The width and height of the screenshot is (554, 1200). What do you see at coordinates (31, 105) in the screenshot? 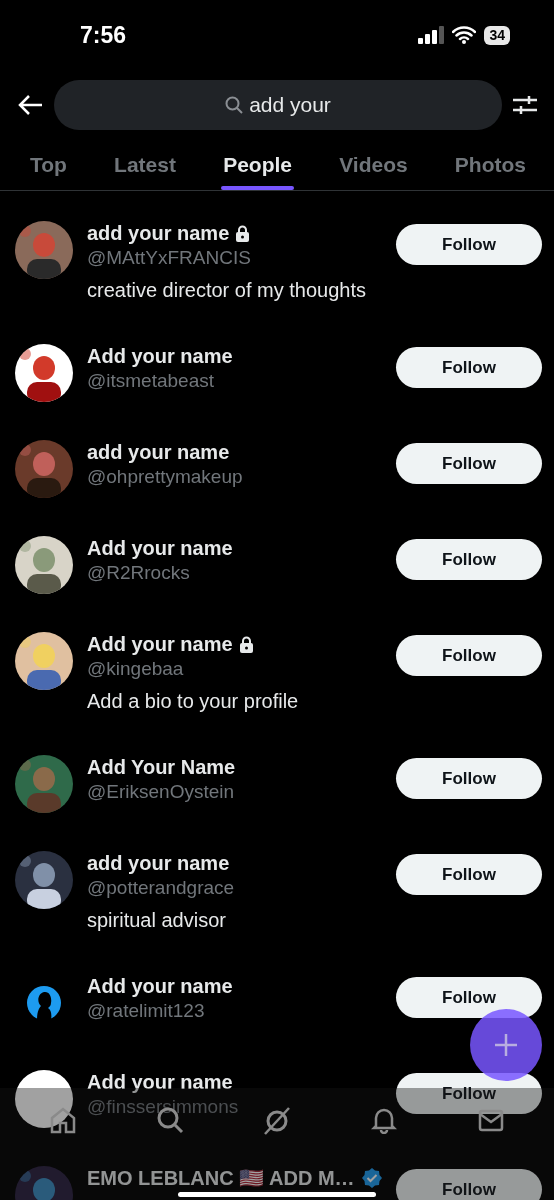
I see `back-arrow-icon` at bounding box center [31, 105].